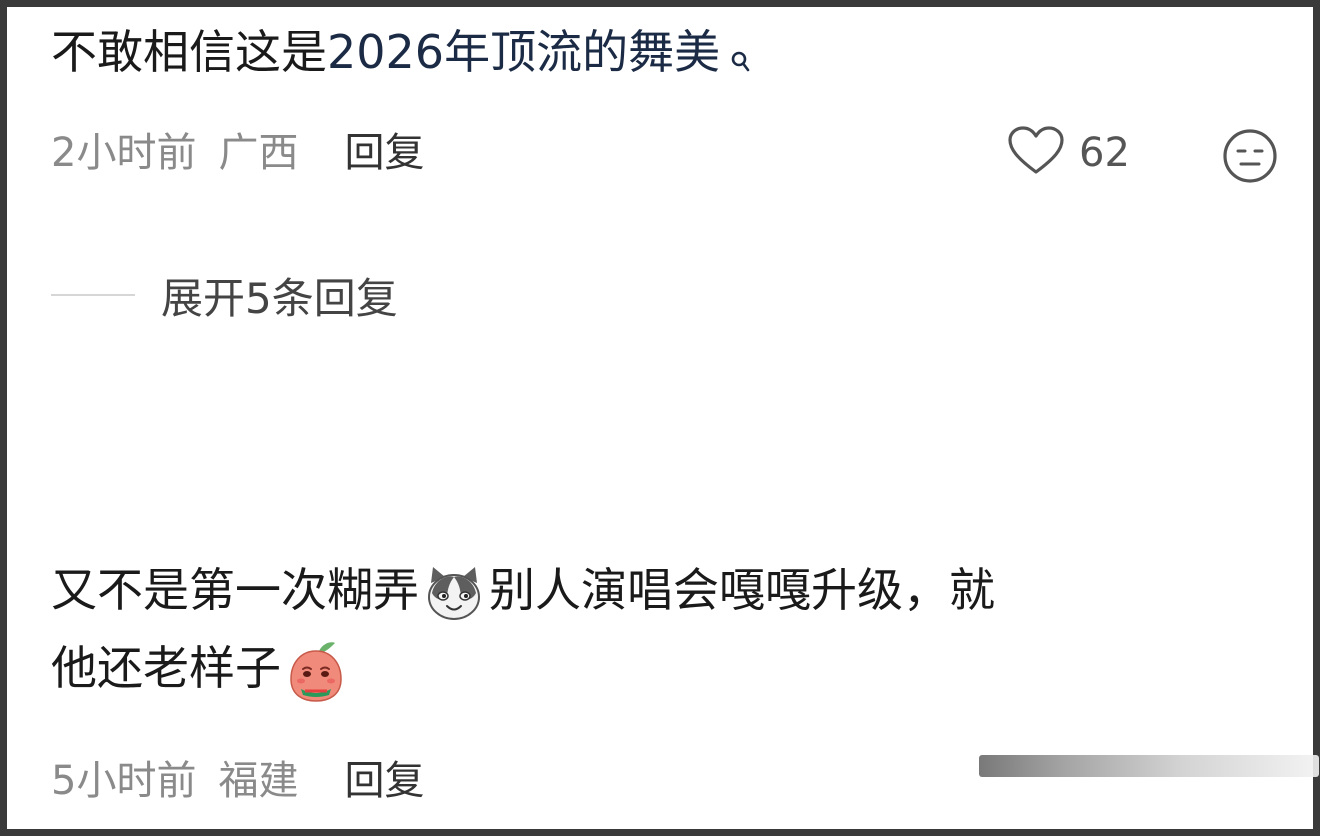 The height and width of the screenshot is (836, 1320). I want to click on cat-face-icon, so click(454, 594).